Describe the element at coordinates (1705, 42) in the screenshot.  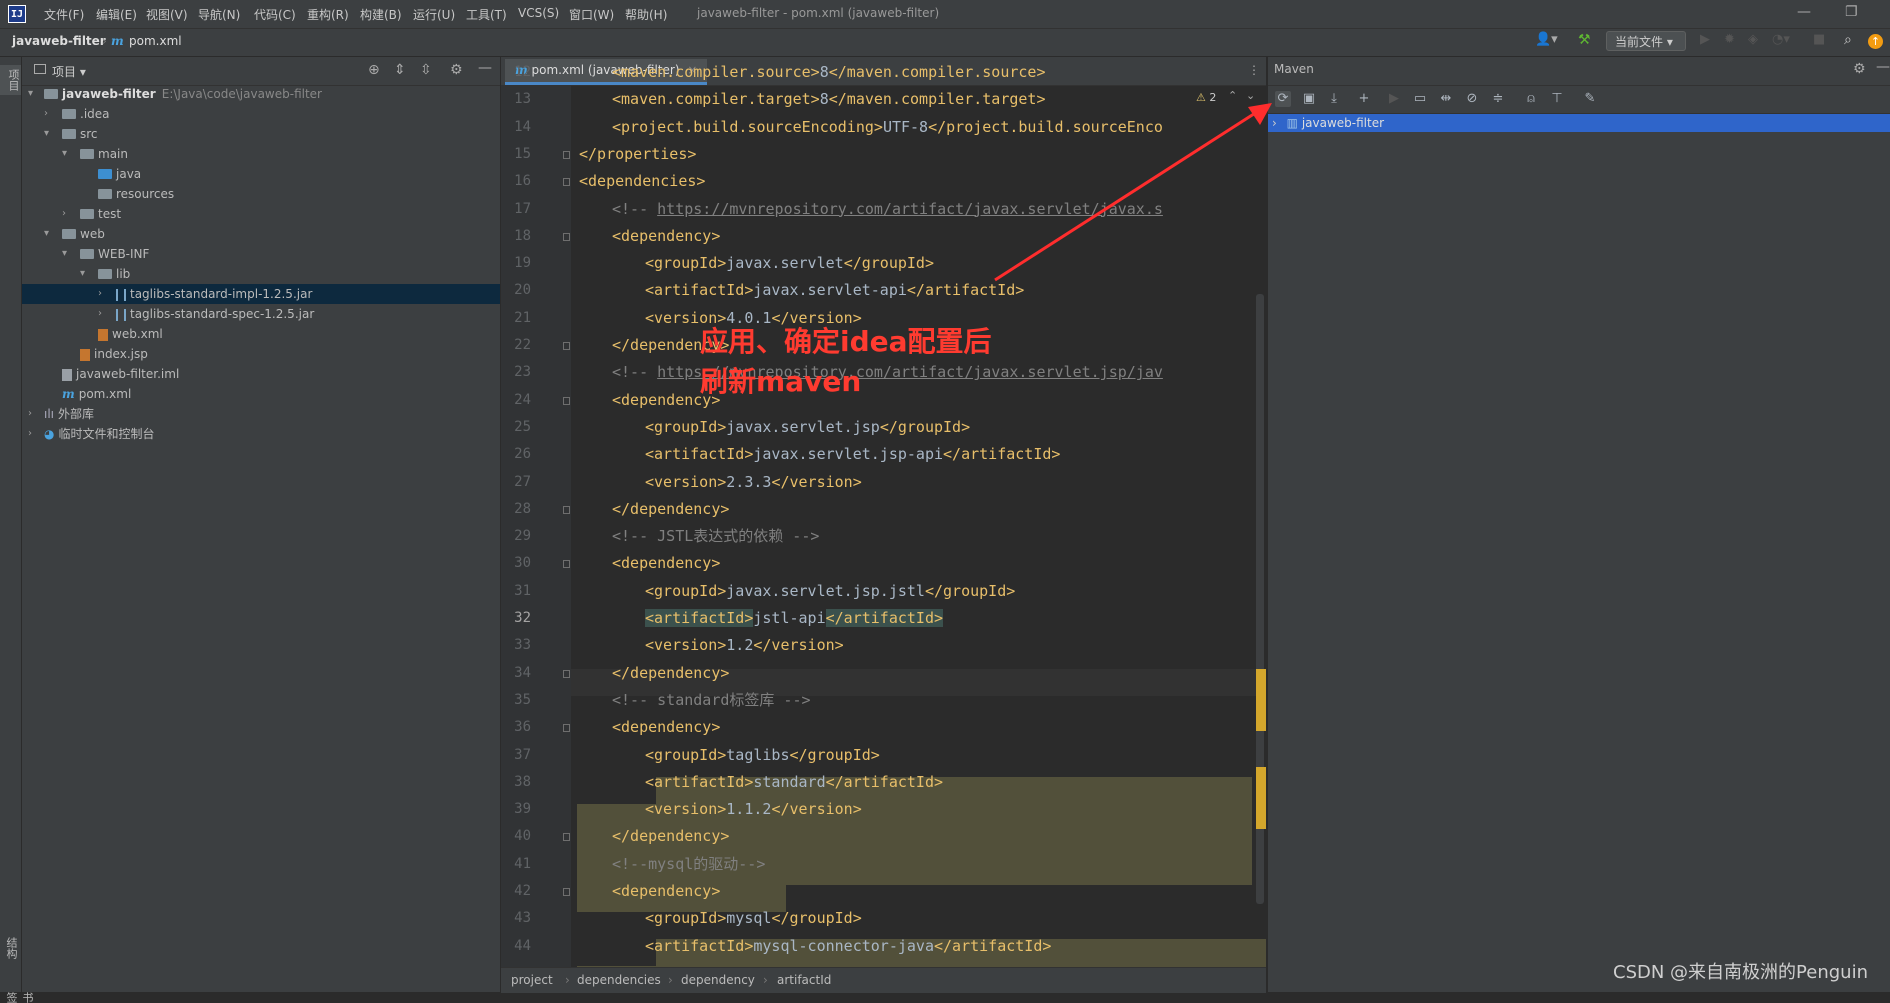
I see `run-icon: ▶` at that location.